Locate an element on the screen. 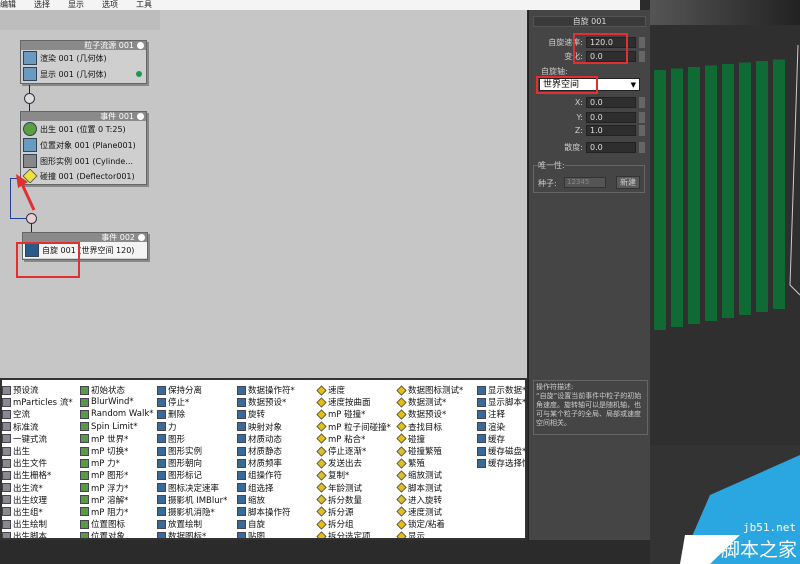 Image resolution: width=800 pixels, height=564 pixels. depot-item: 渲染 is located at coordinates (501, 427).